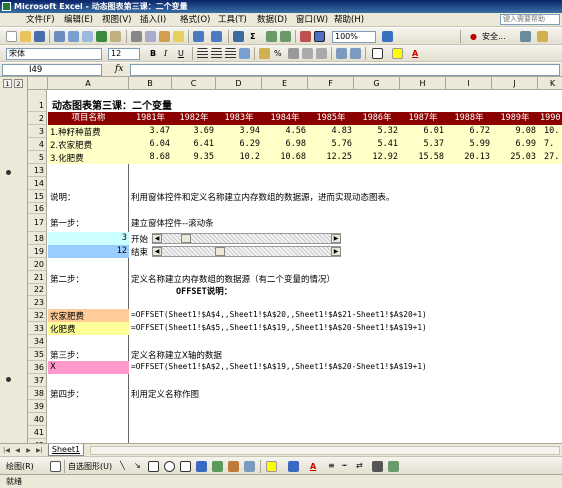 The image size is (562, 488). Describe the element at coordinates (153, 20) in the screenshot. I see `menu-insert: 插入(I)` at that location.